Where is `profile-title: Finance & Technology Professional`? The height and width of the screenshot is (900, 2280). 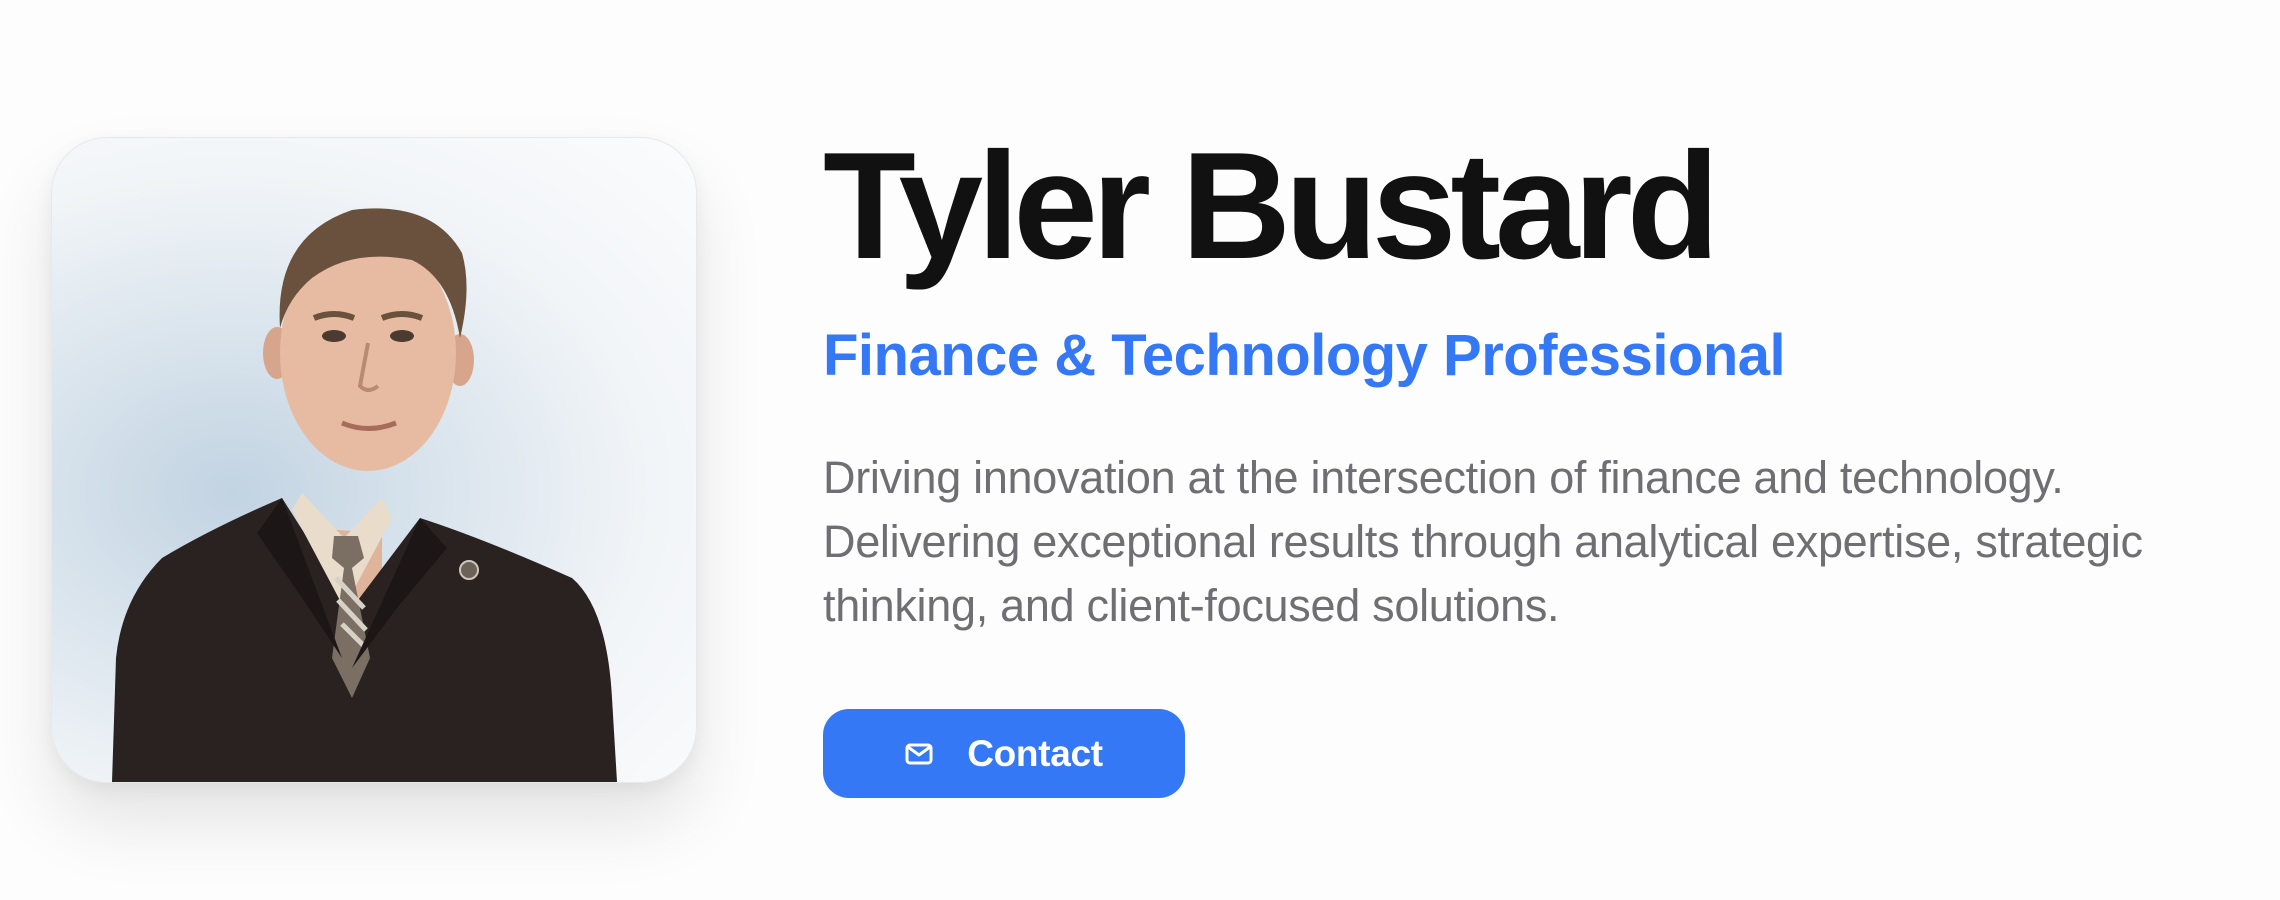
profile-title: Finance & Technology Professional is located at coordinates (1304, 355).